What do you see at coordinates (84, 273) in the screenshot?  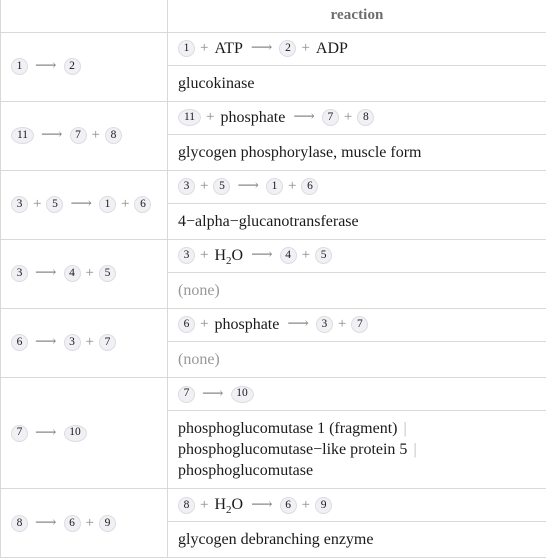 I see `summary-cell: 3⟶4+5` at bounding box center [84, 273].